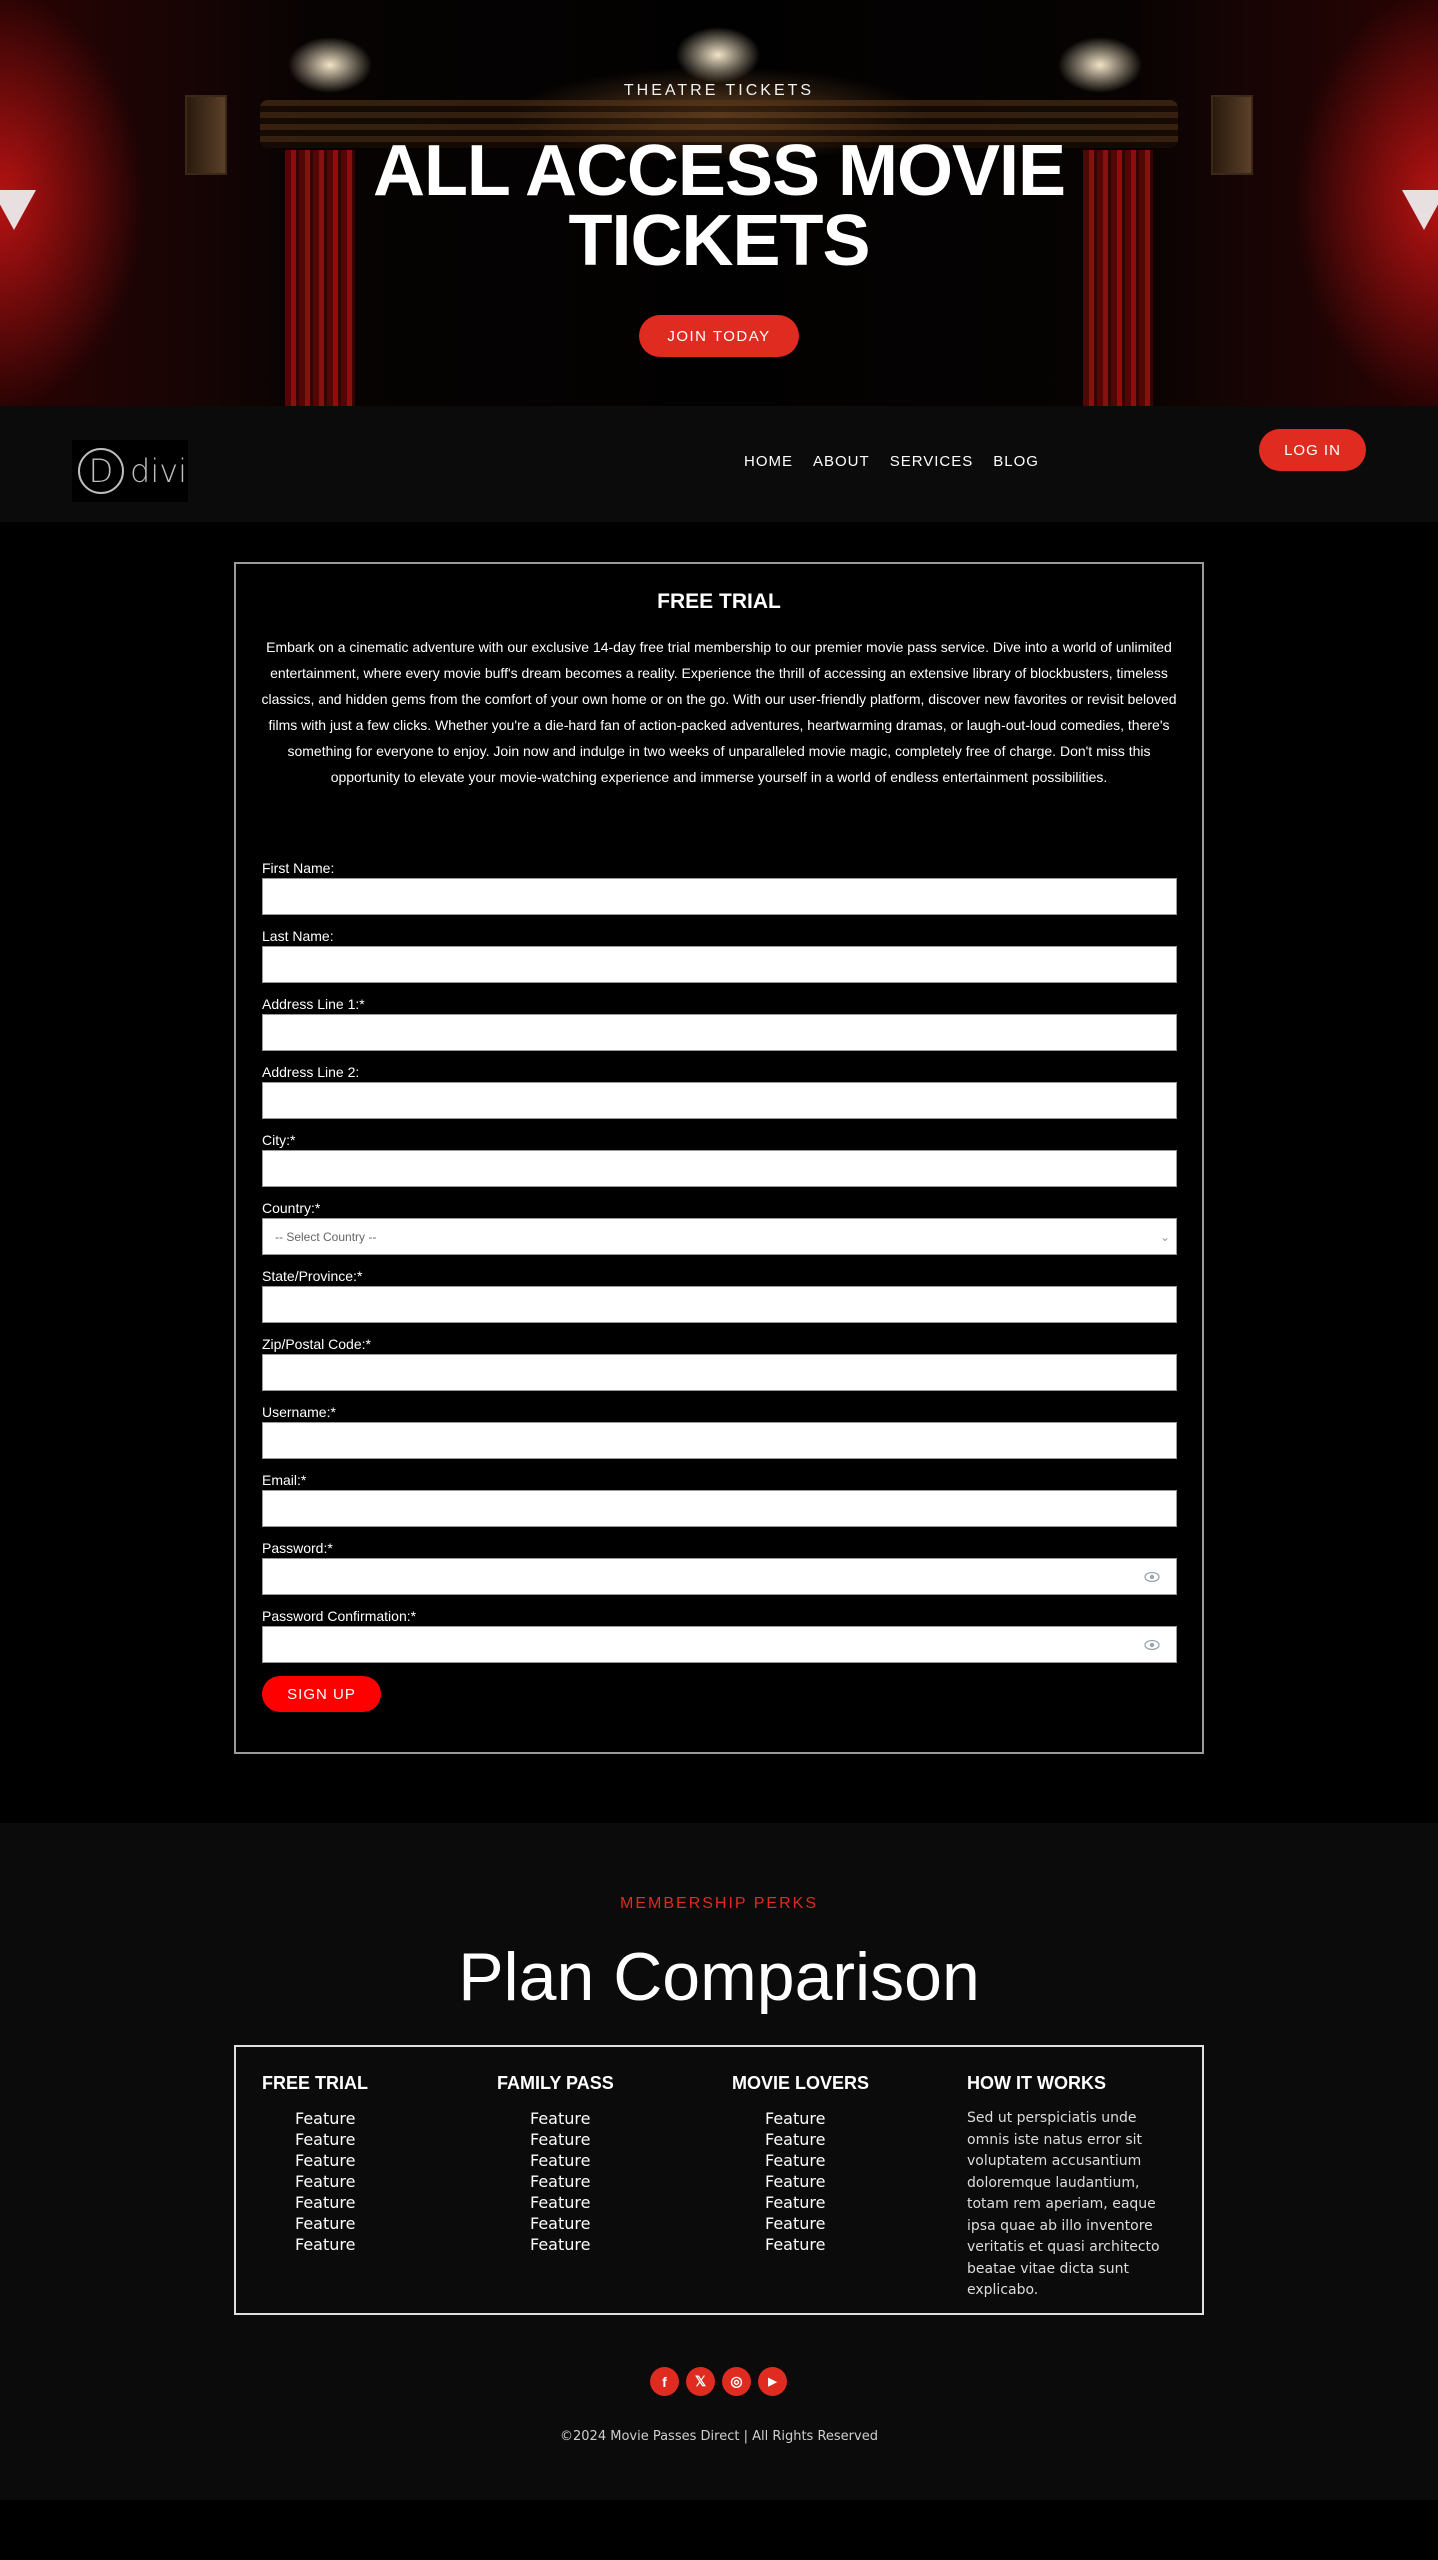 Image resolution: width=1438 pixels, height=2560 pixels. What do you see at coordinates (772, 2381) in the screenshot?
I see `youtube-icon: ▶` at bounding box center [772, 2381].